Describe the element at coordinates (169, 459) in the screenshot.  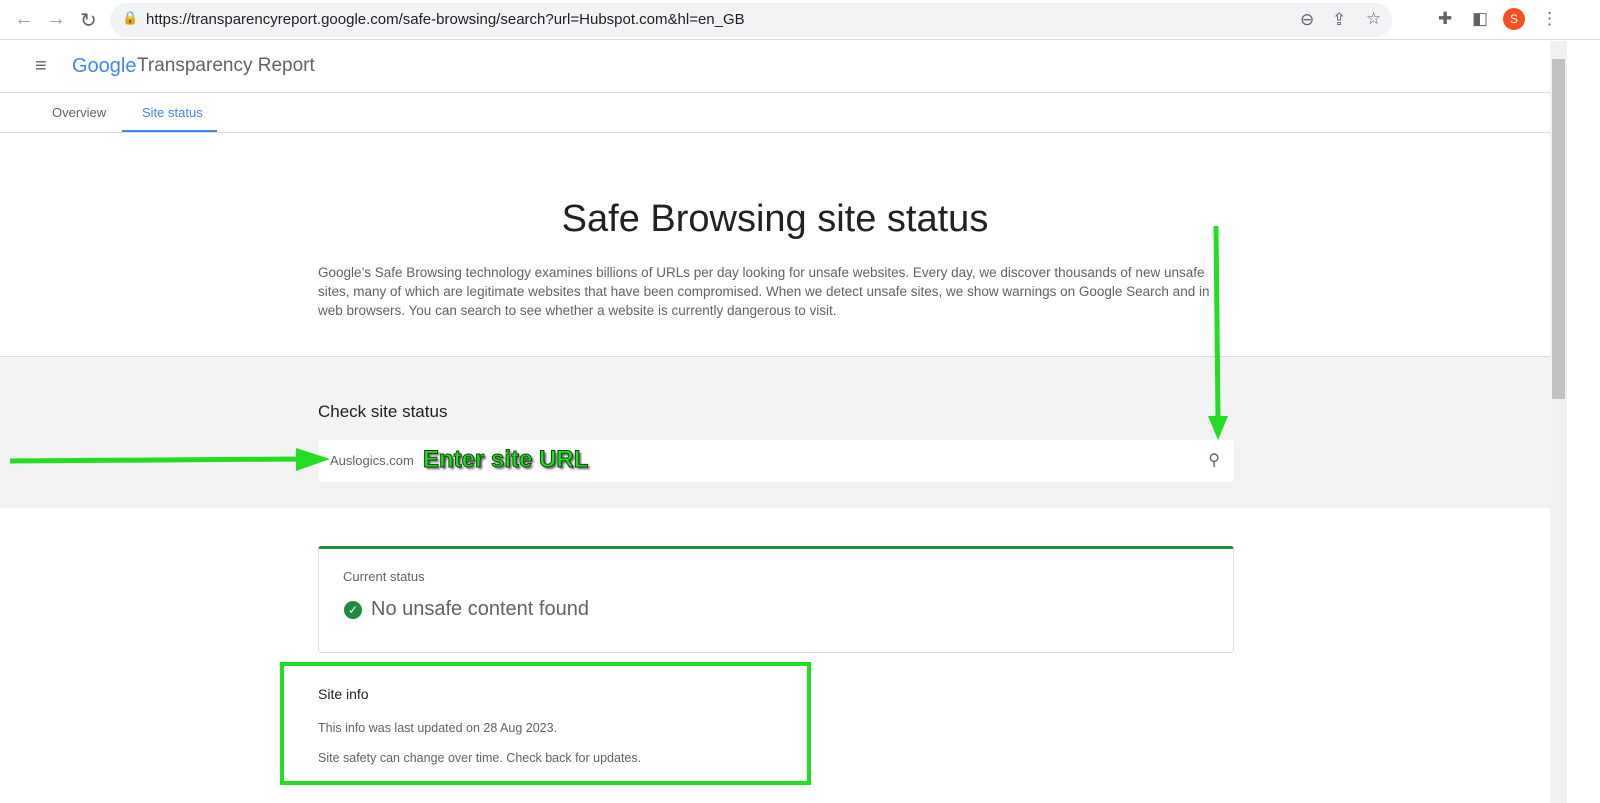
I see `arrow-to-input` at that location.